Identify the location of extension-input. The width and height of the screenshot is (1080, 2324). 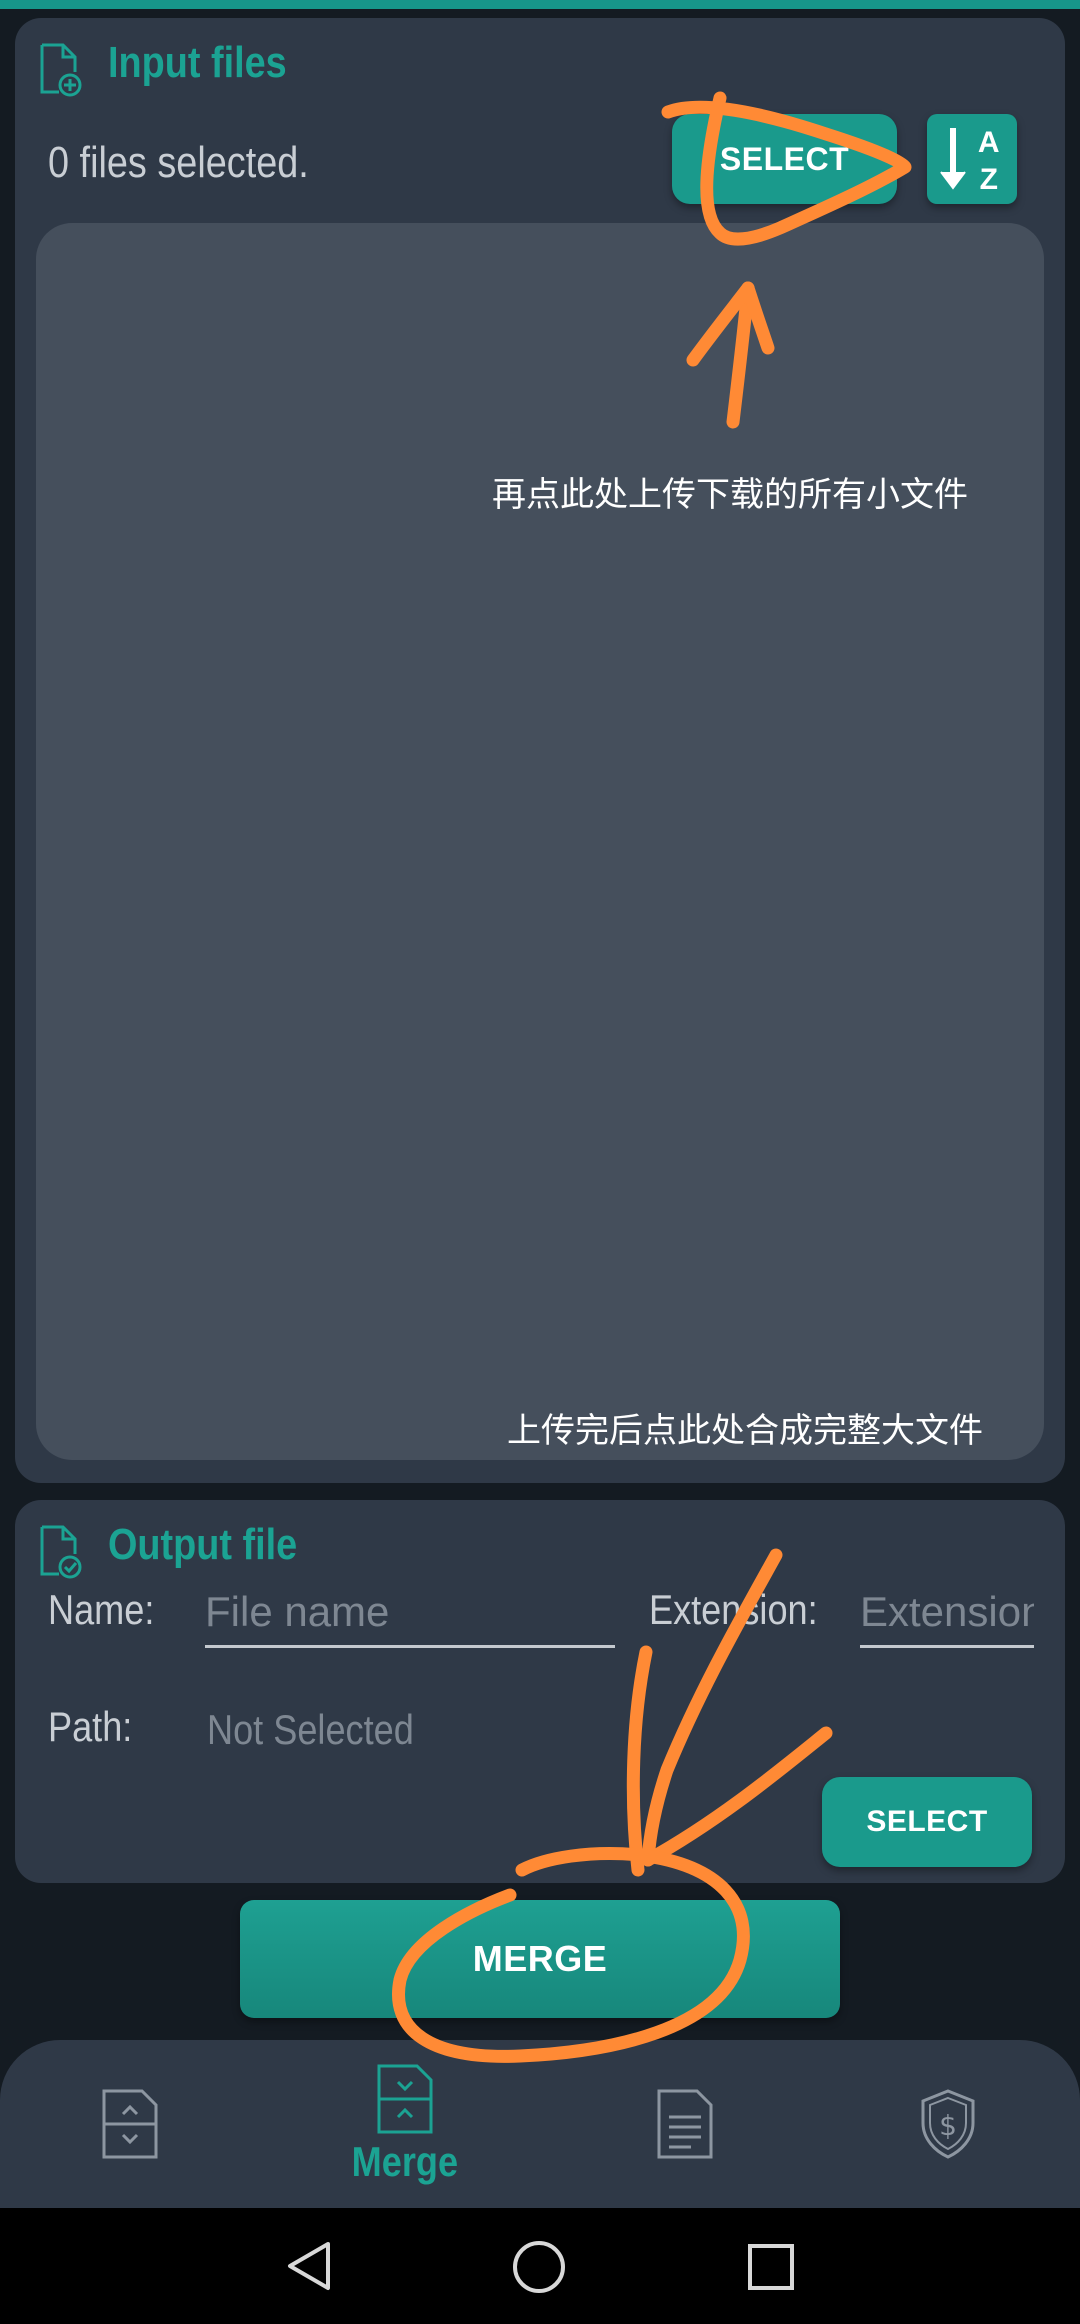
(947, 1613).